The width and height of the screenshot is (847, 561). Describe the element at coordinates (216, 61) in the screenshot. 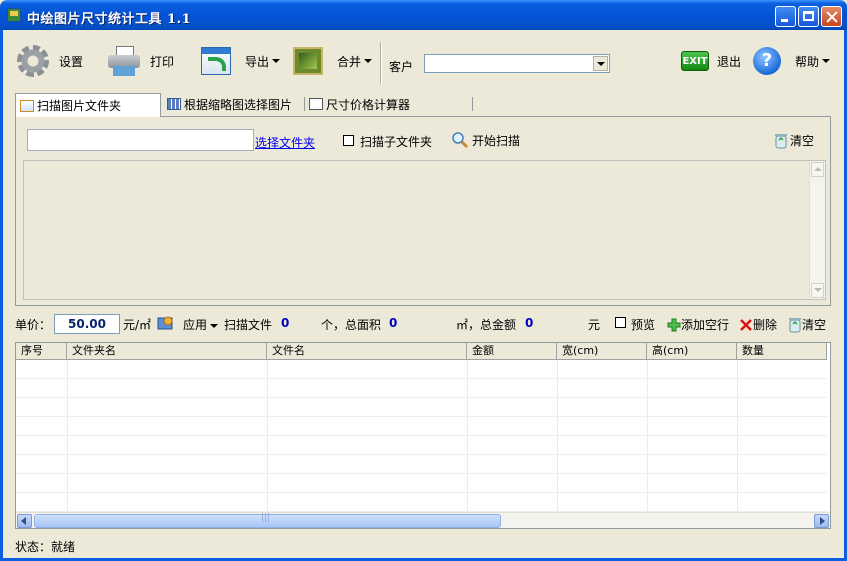

I see `export-icon` at that location.